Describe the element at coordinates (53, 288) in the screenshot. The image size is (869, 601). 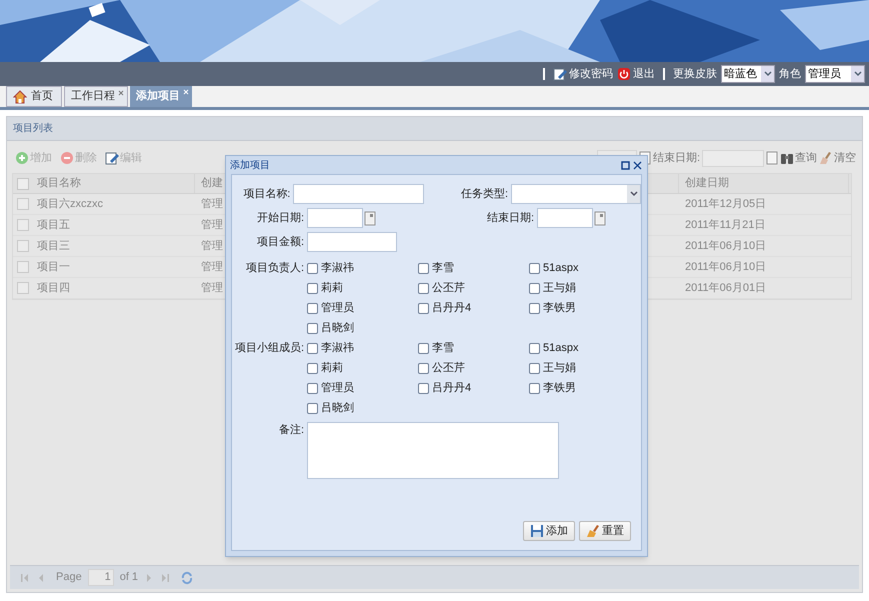
I see `table-cell: 项目四` at that location.